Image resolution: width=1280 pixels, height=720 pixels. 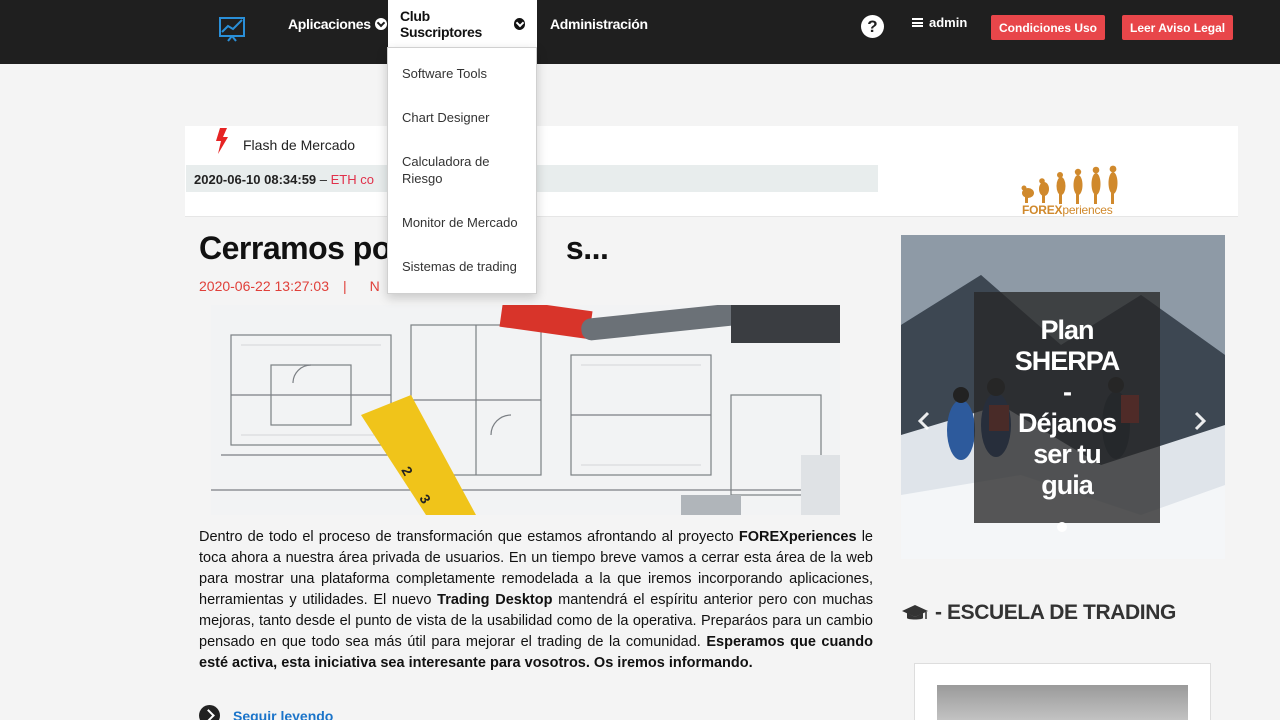 I want to click on read-more-link: Seguir leyendo, so click(x=266, y=712).